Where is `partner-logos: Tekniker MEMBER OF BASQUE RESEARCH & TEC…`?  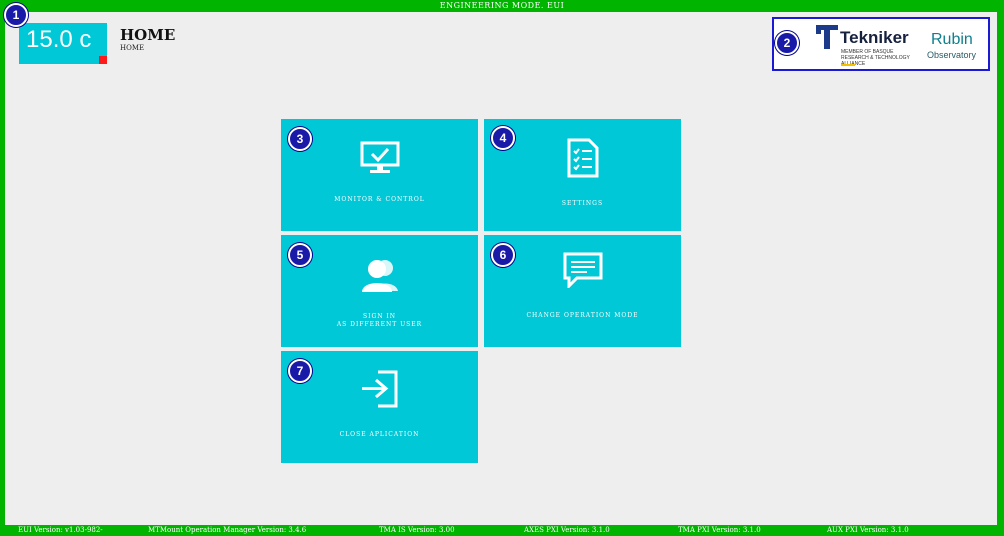 partner-logos: Tekniker MEMBER OF BASQUE RESEARCH & TEC… is located at coordinates (881, 44).